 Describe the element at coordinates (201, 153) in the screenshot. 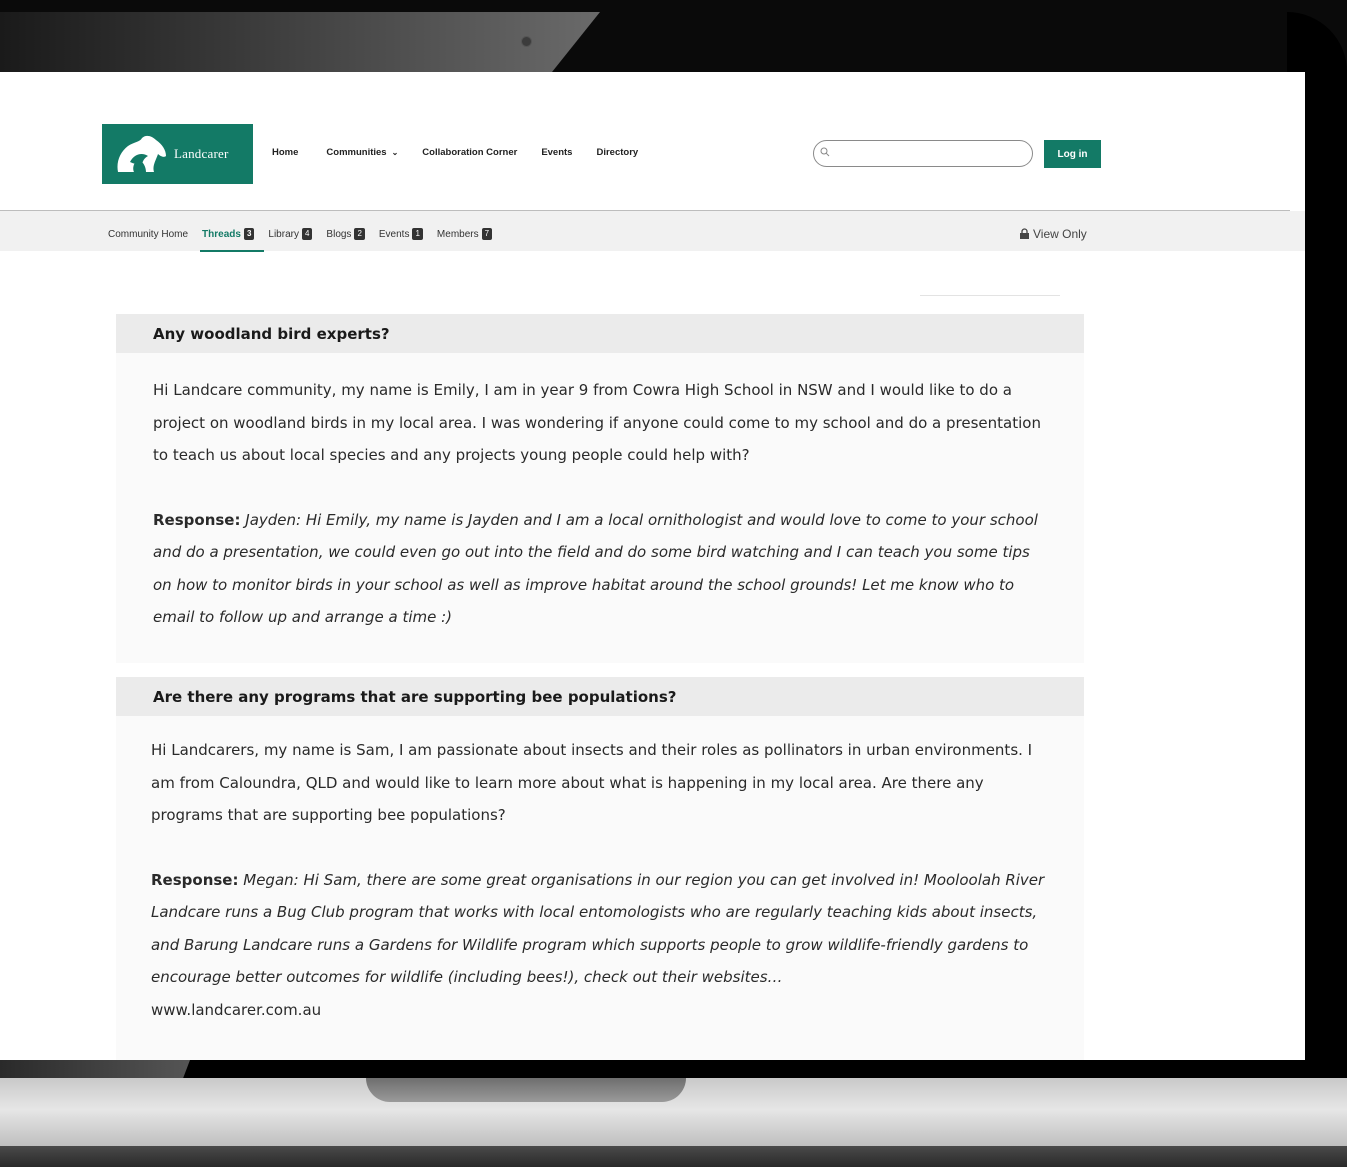

I see `logo-text: Landcarer` at that location.